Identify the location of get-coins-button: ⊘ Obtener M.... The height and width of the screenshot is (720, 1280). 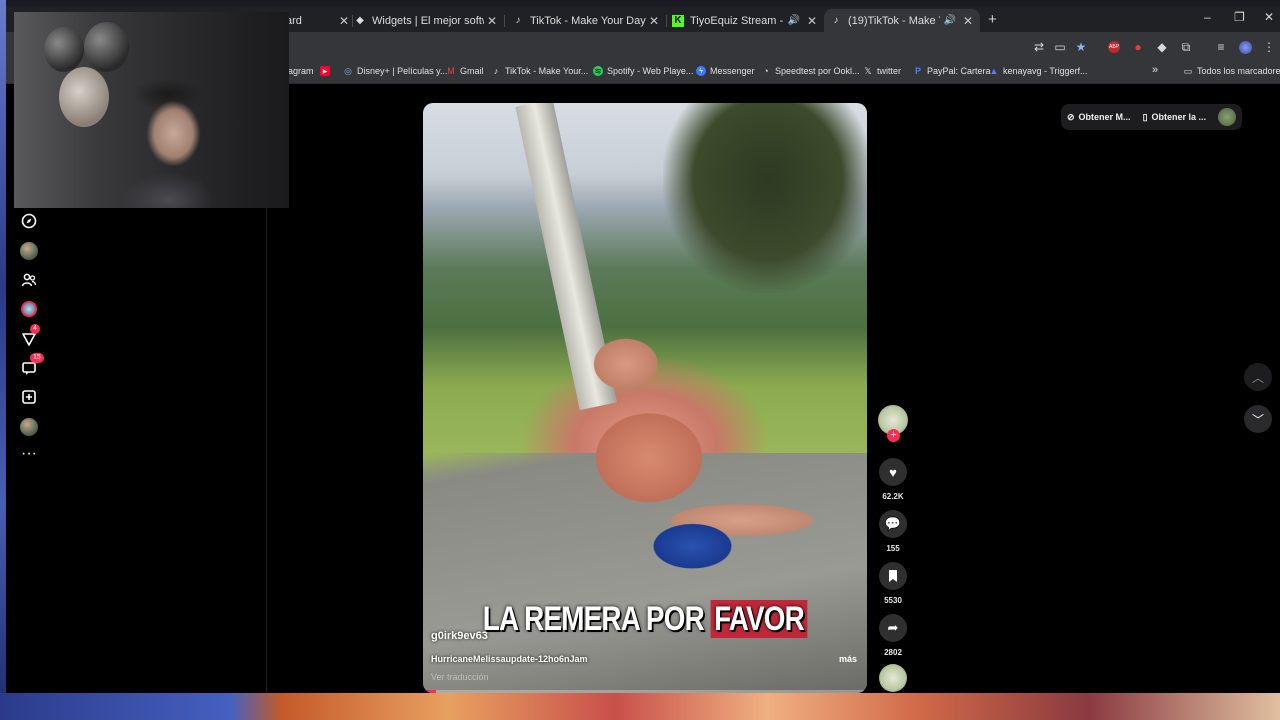
(1099, 117).